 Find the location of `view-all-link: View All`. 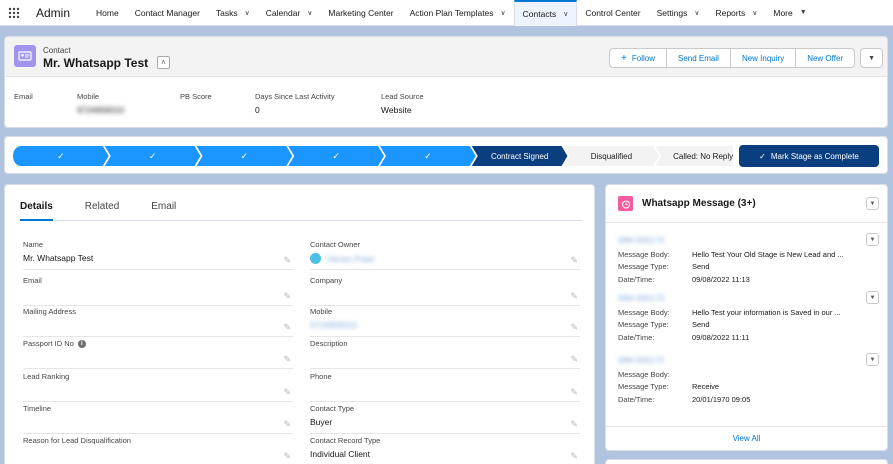

view-all-link: View All is located at coordinates (746, 438).